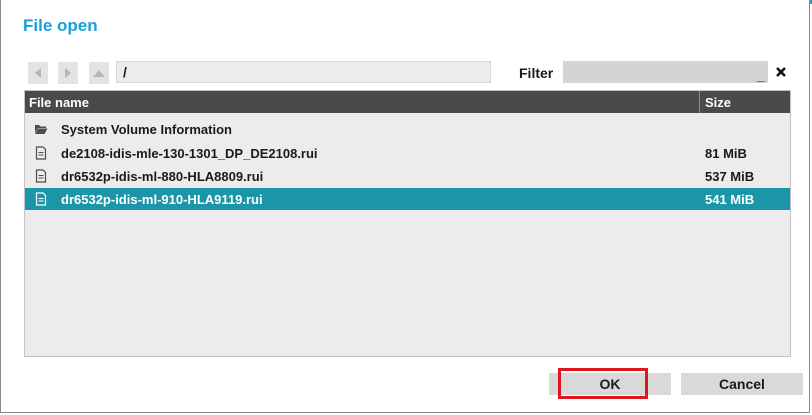  Describe the element at coordinates (162, 199) in the screenshot. I see `file-name: dr6532p-idis-ml-910-HLA9119.rui` at that location.